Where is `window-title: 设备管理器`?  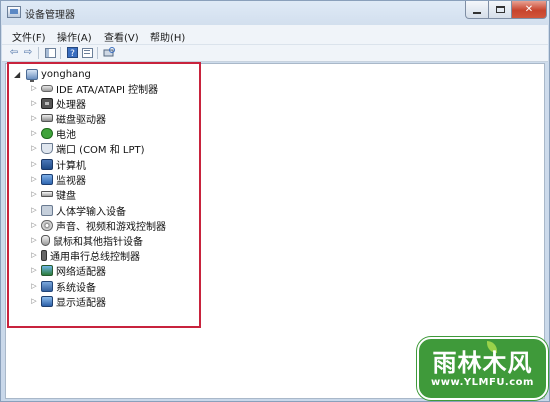
window-title: 设备管理器 is located at coordinates (50, 15).